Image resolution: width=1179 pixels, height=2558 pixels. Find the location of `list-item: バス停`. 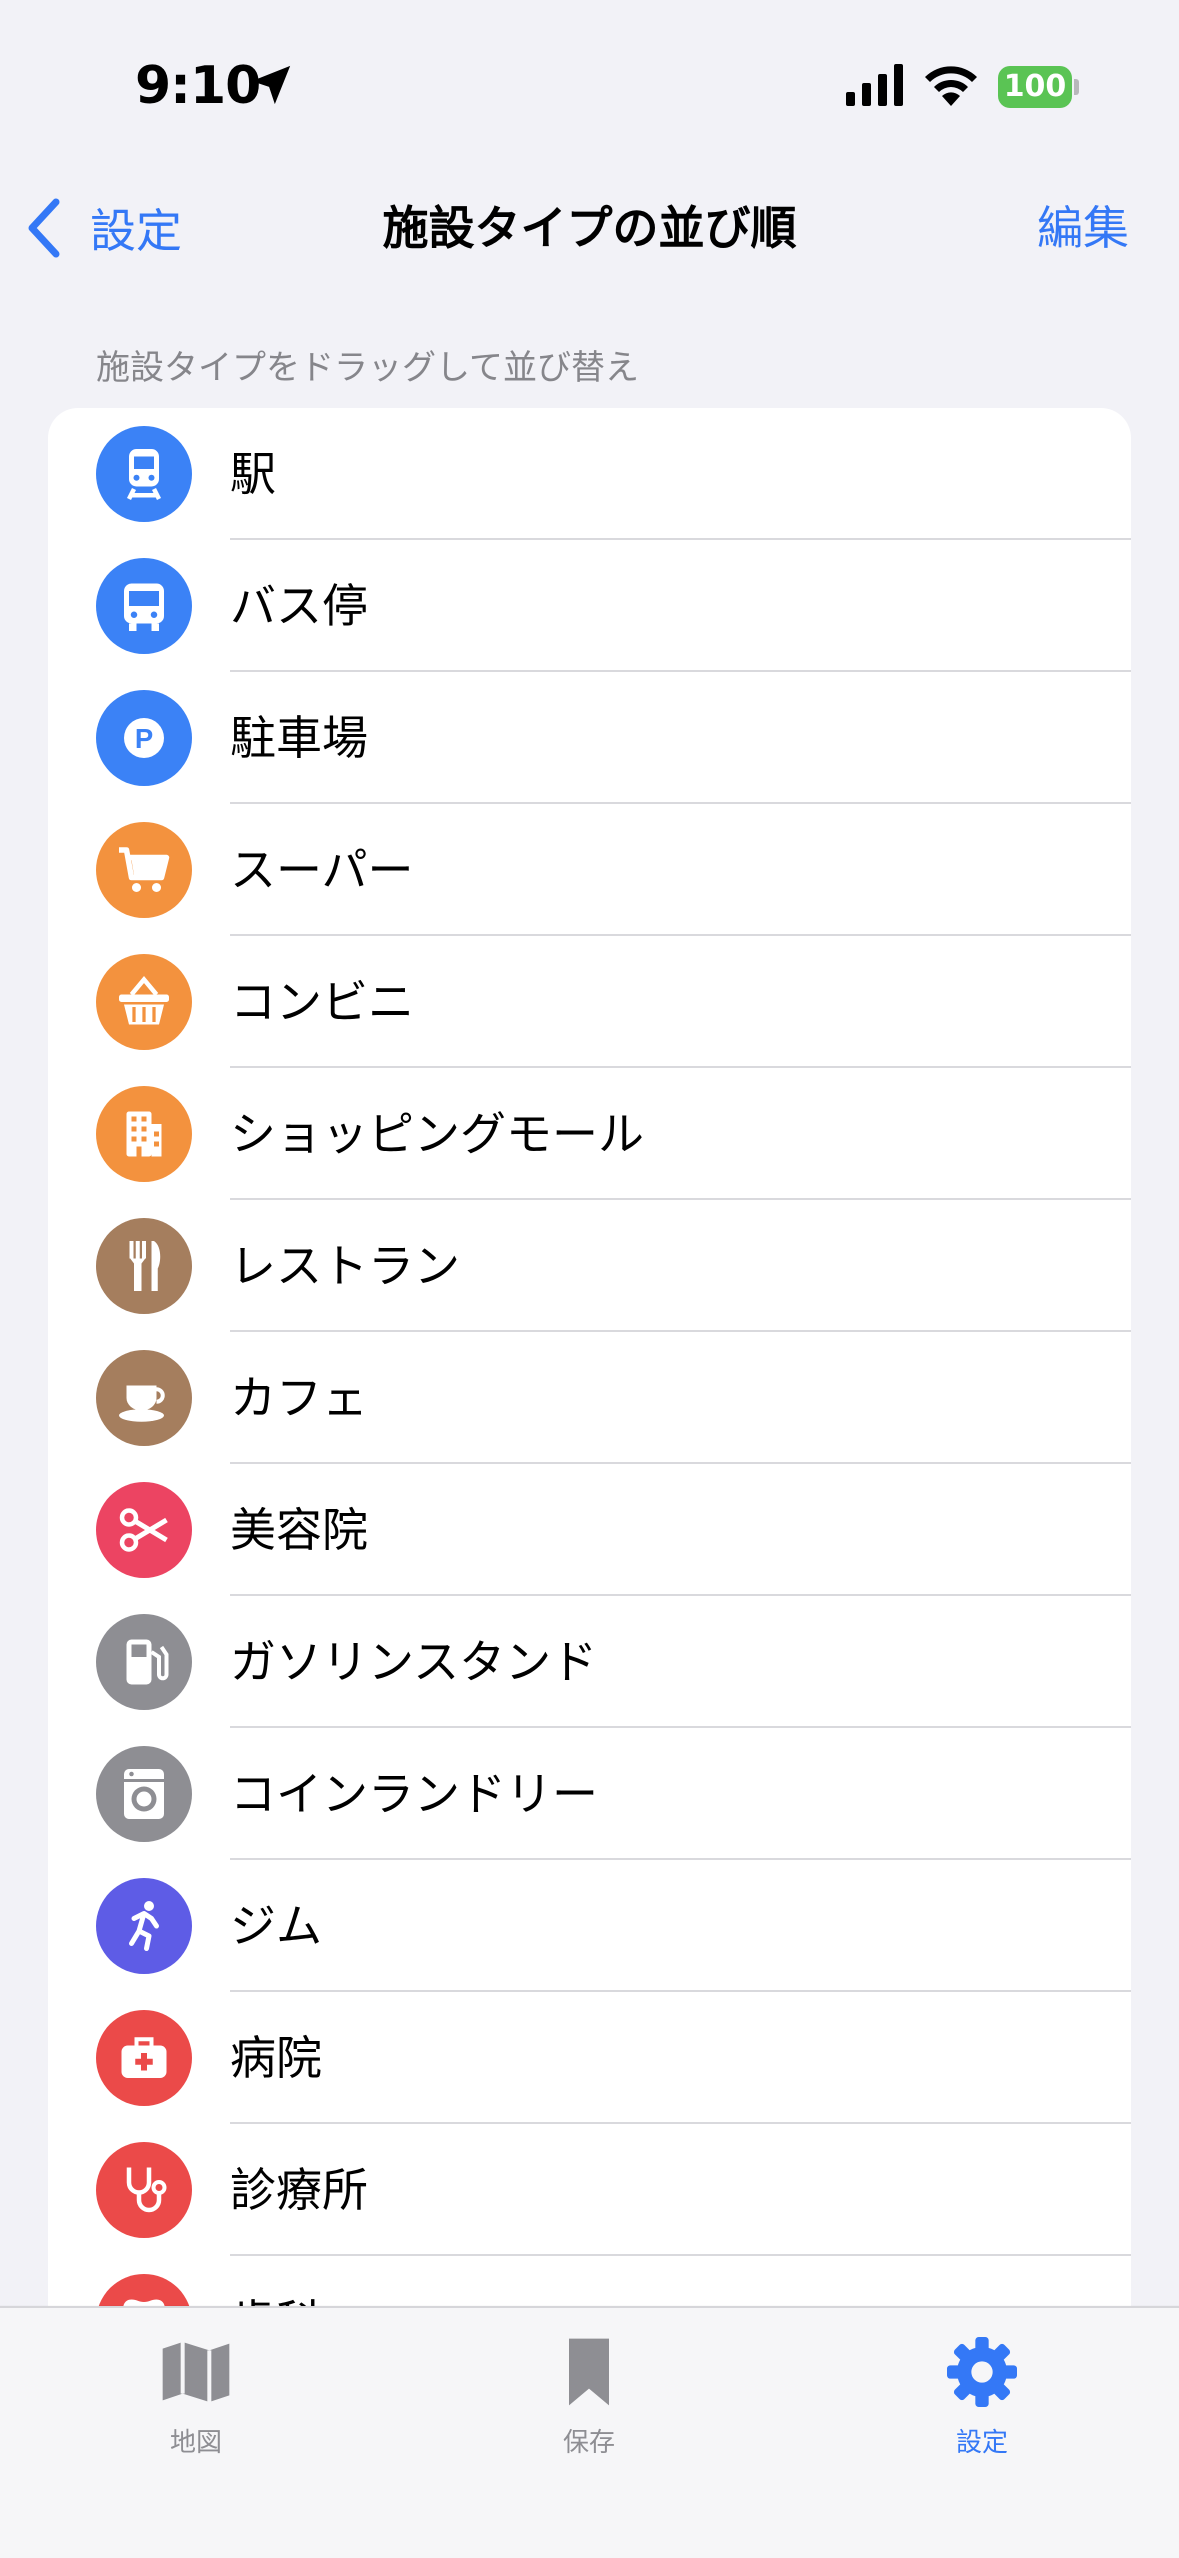

list-item: バス停 is located at coordinates (589, 606).